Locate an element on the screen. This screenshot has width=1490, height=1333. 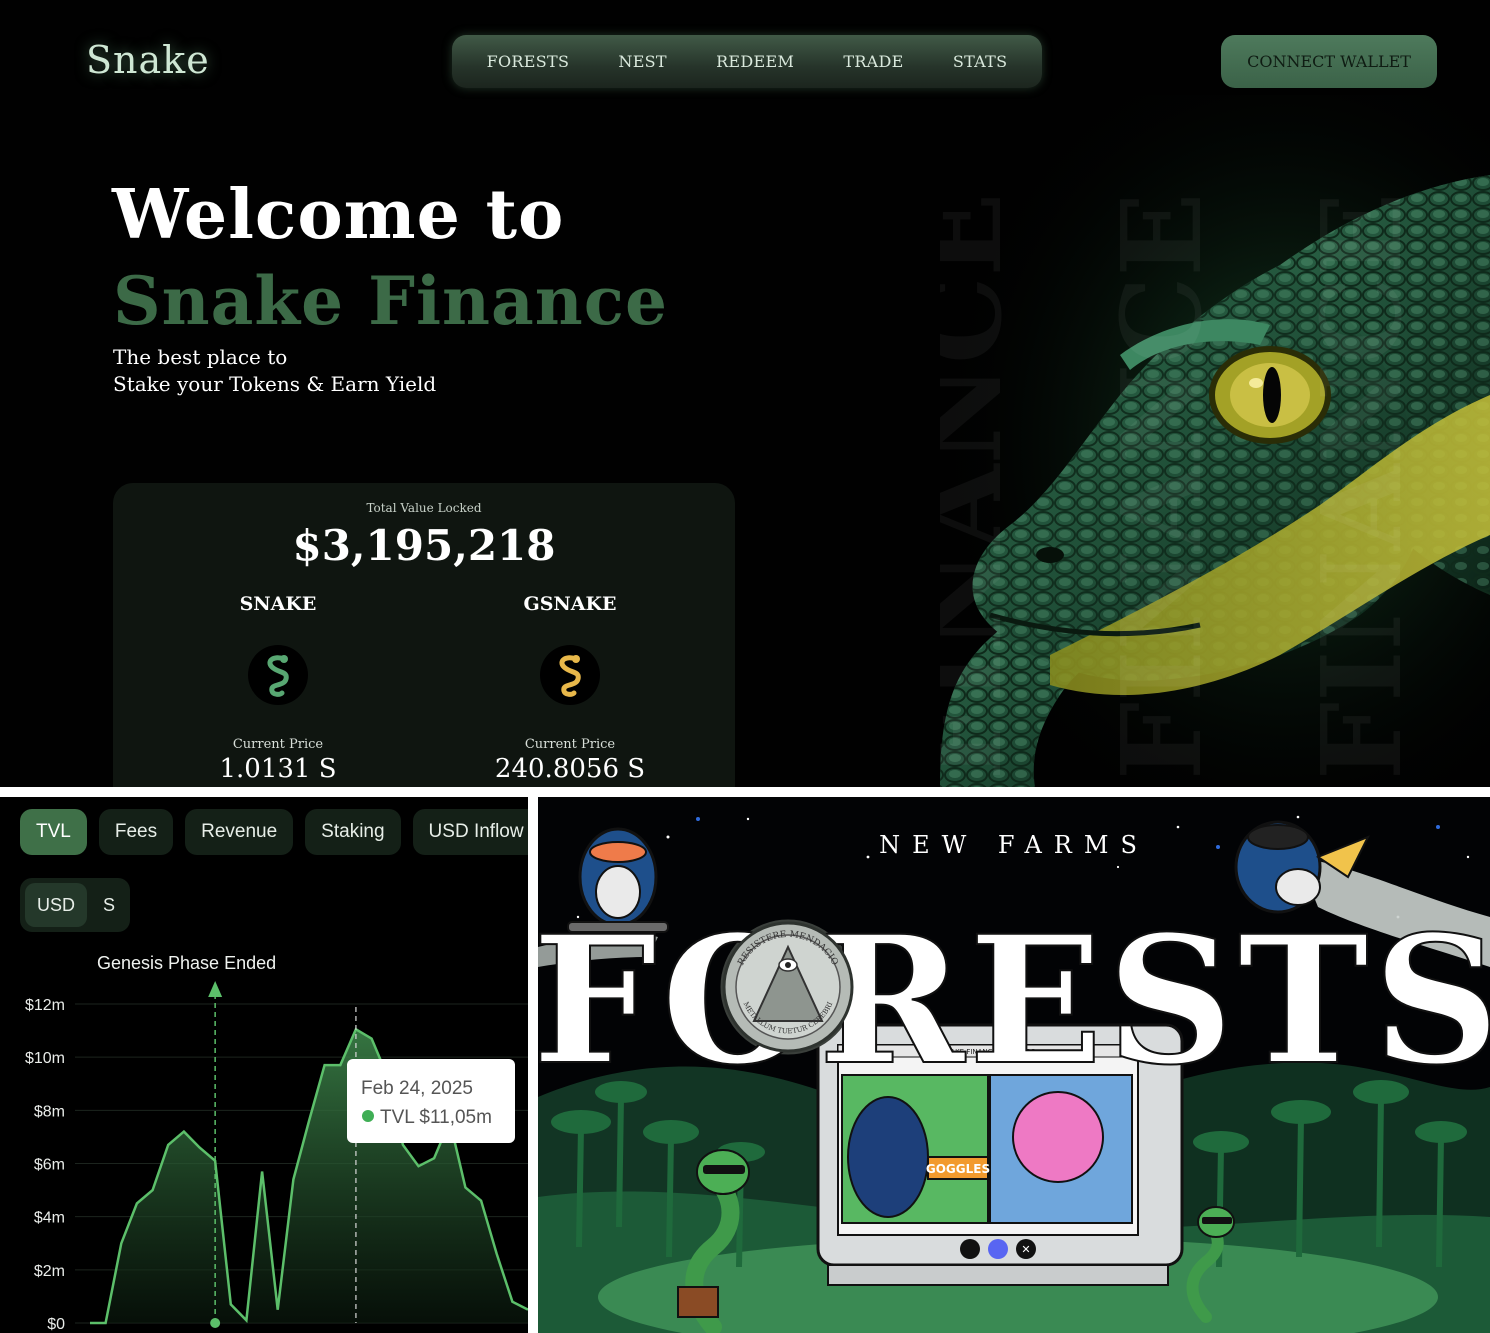
pyramid-coin is located at coordinates (788, 987).